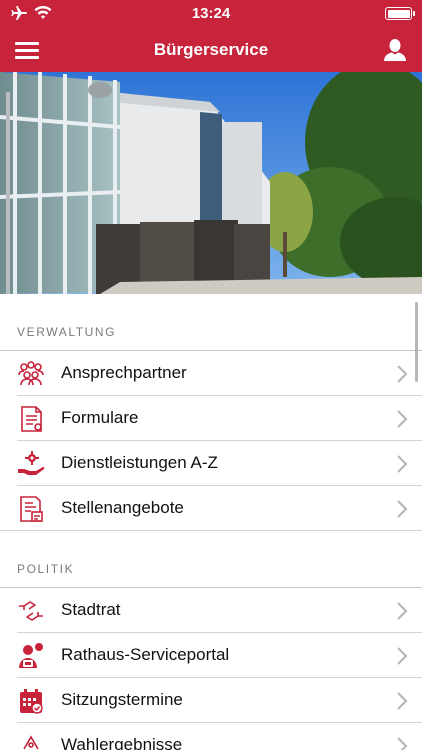 The width and height of the screenshot is (422, 750). What do you see at coordinates (27, 50) in the screenshot?
I see `hamburger-menu-icon` at bounding box center [27, 50].